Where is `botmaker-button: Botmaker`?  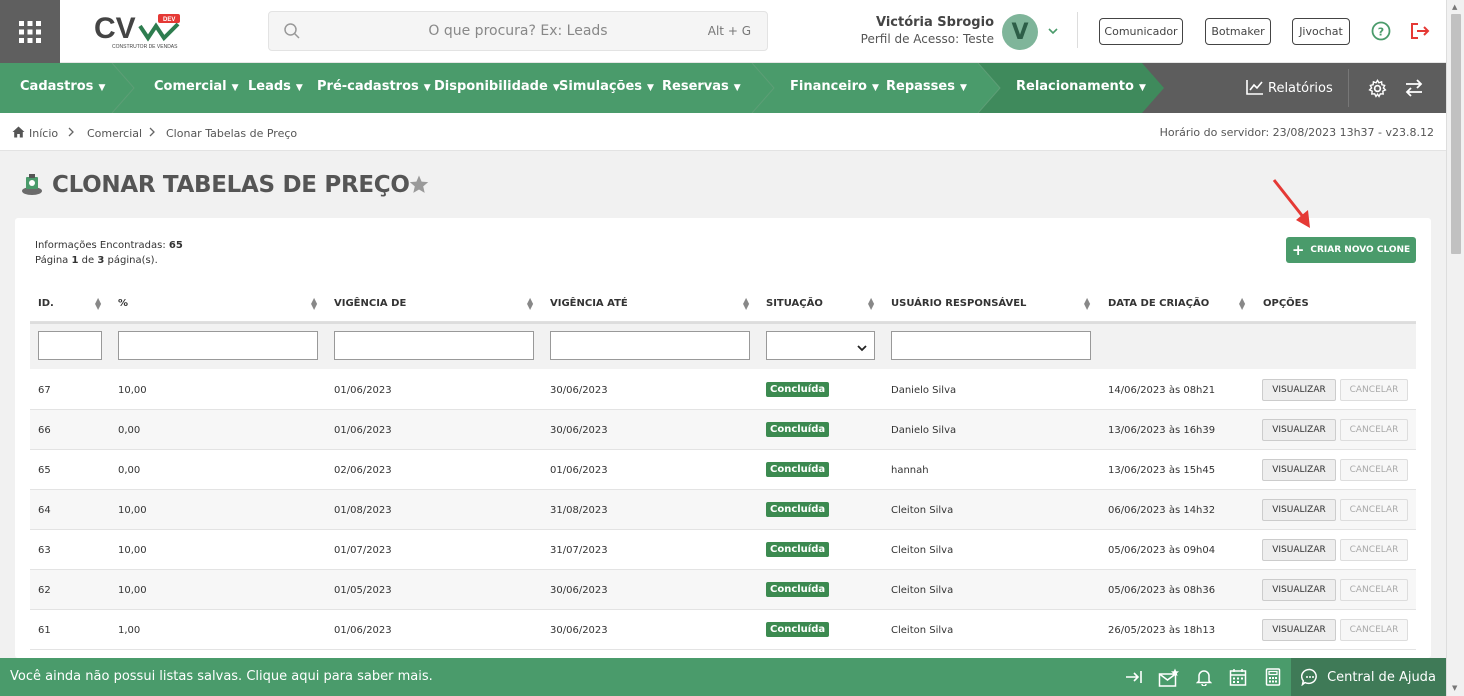 botmaker-button: Botmaker is located at coordinates (1238, 31).